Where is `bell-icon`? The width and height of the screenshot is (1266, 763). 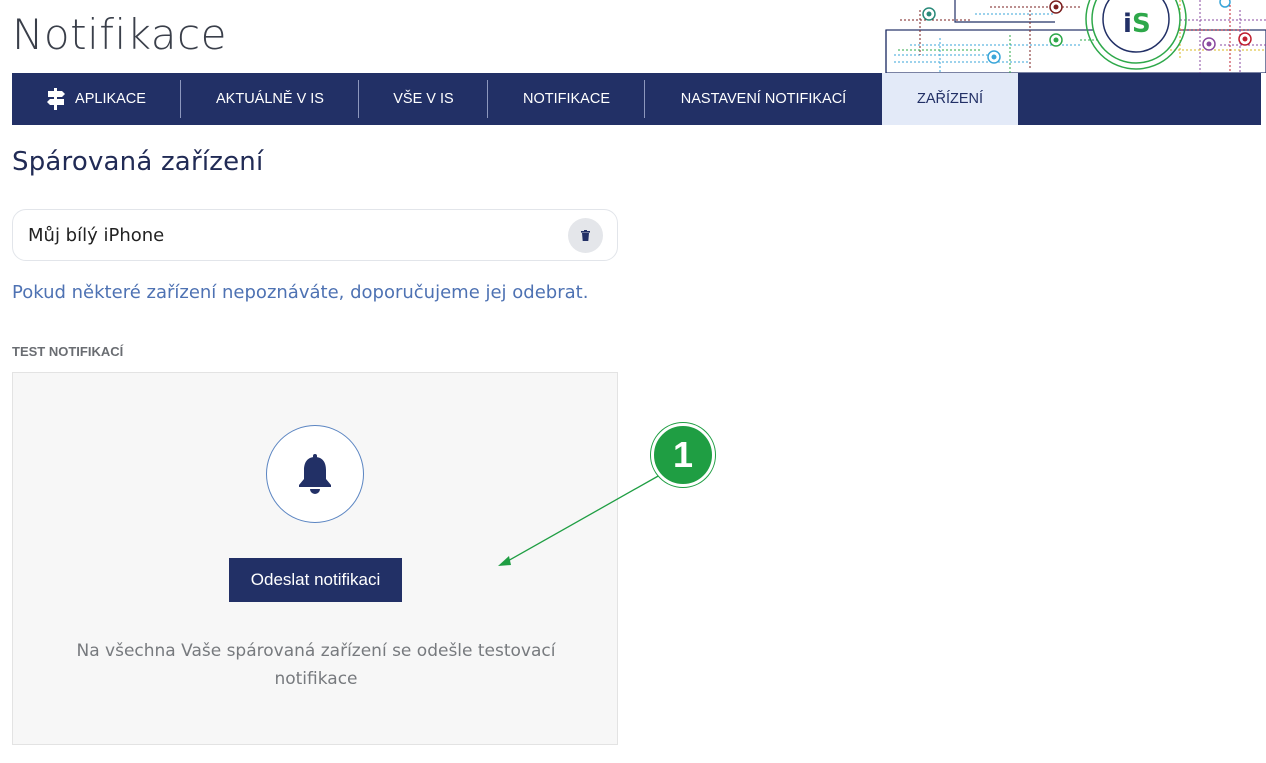 bell-icon is located at coordinates (315, 474).